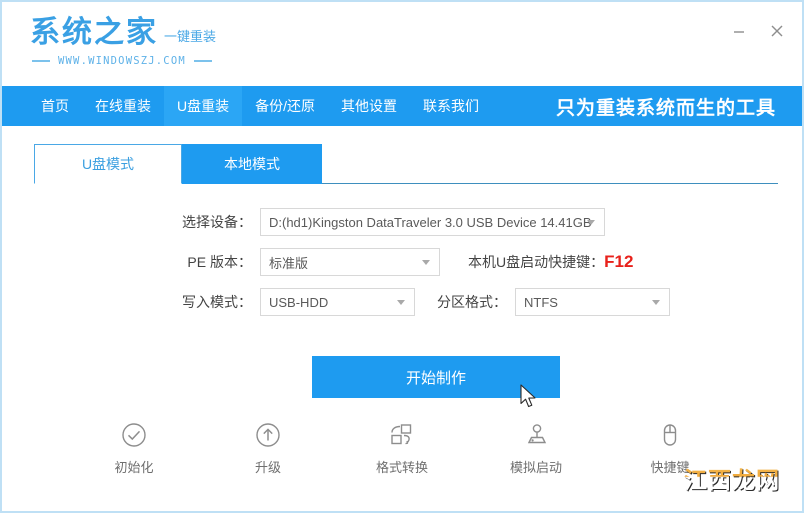  What do you see at coordinates (535, 467) in the screenshot?
I see `tool-label: 模拟启动` at bounding box center [535, 467].